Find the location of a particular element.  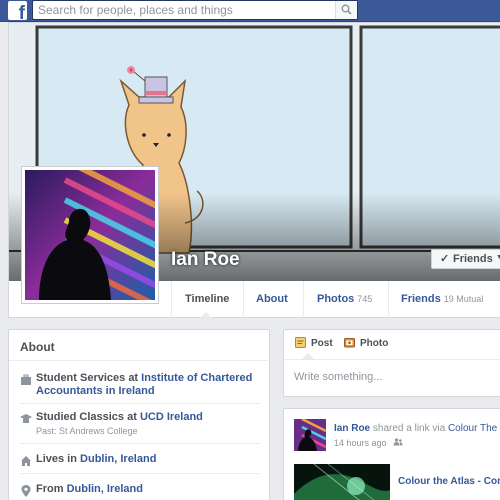

link-thumbnail-image is located at coordinates (342, 482).